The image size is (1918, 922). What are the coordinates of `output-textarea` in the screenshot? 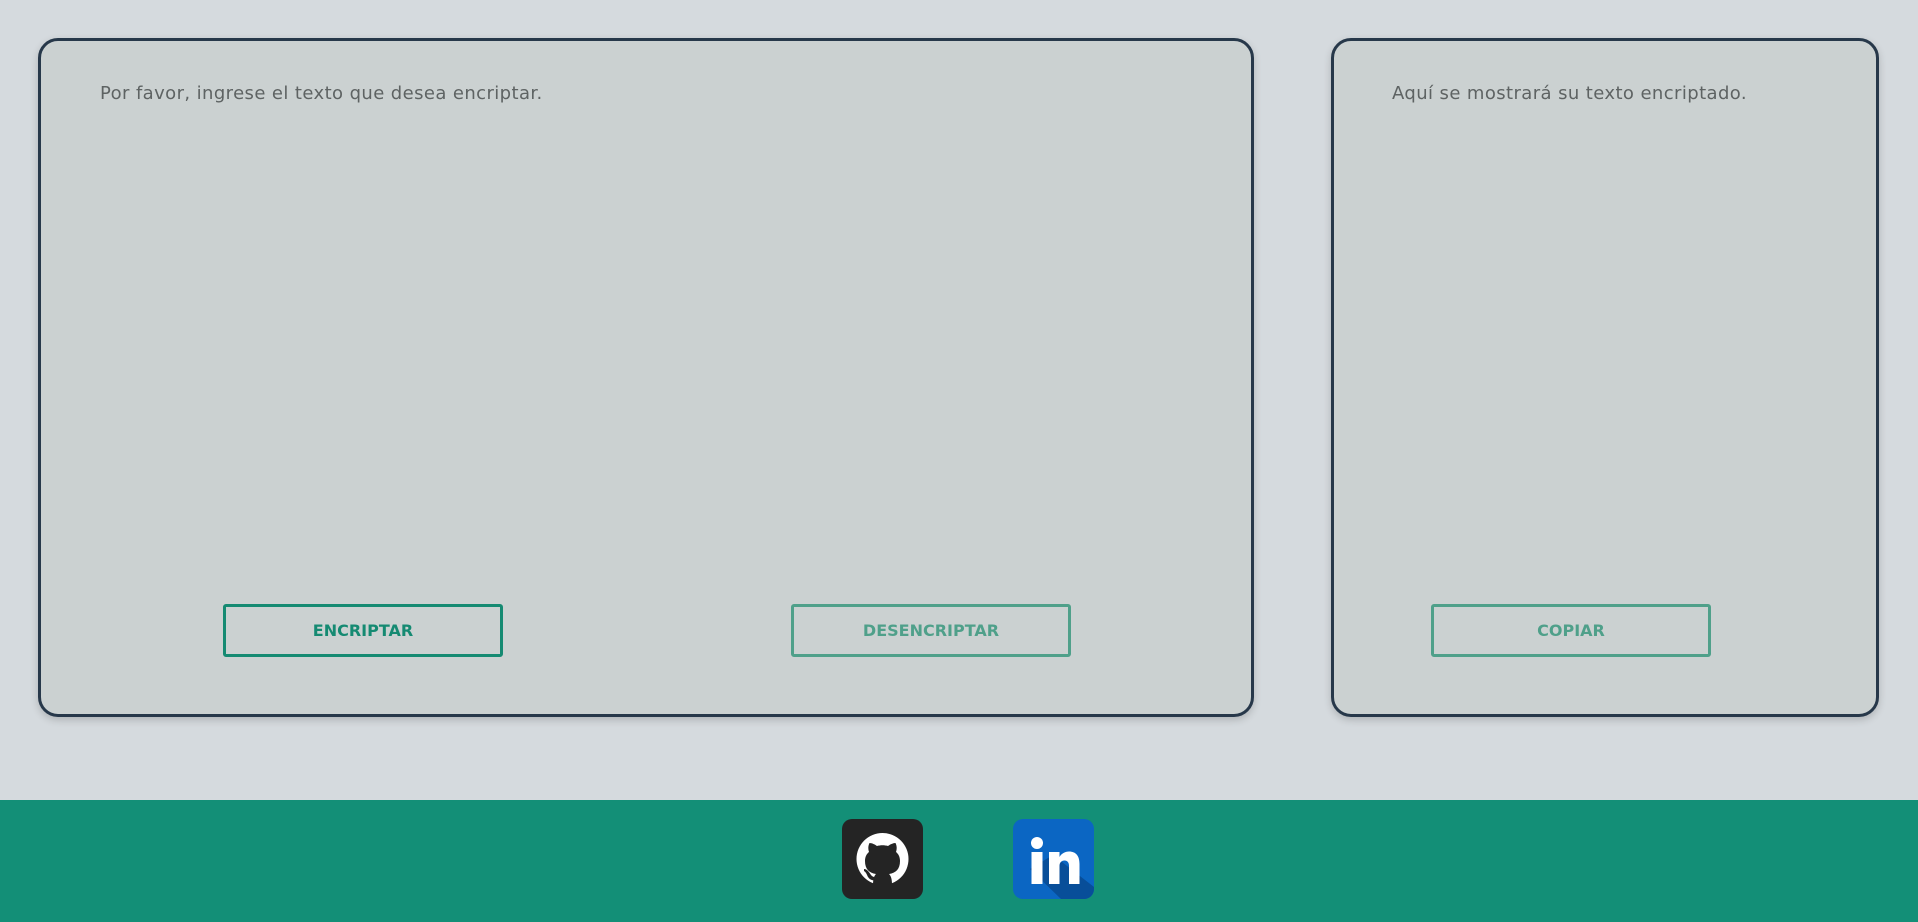 It's located at (1612, 331).